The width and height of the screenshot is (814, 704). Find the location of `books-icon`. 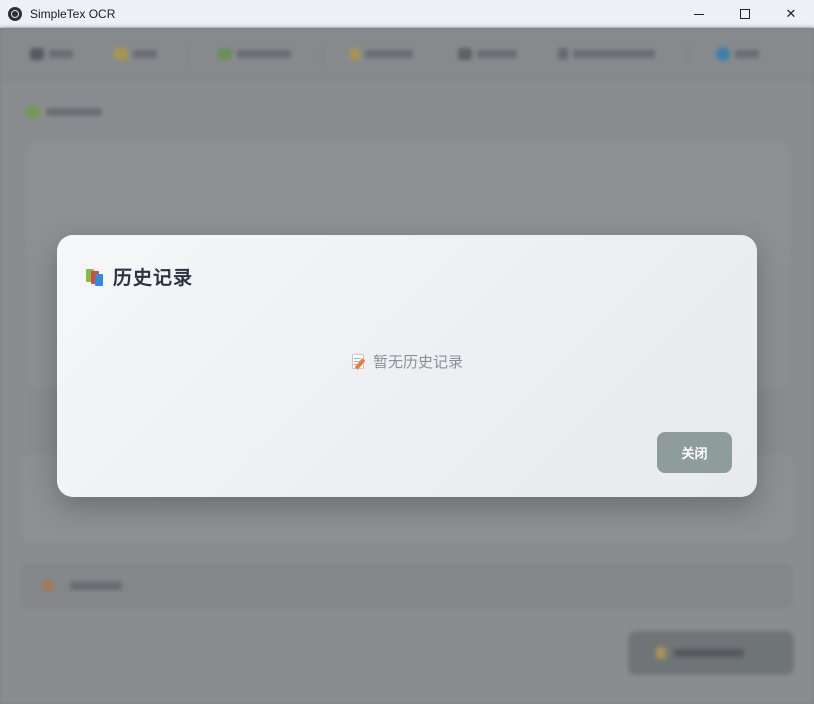

books-icon is located at coordinates (95, 277).